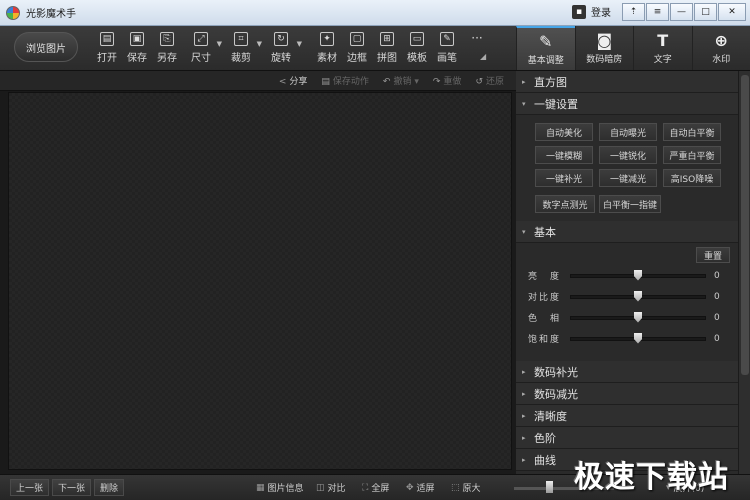 The image size is (750, 500). Describe the element at coordinates (204, 48) in the screenshot. I see `tool-resize: ⤢ 尺寸 ▼` at that location.